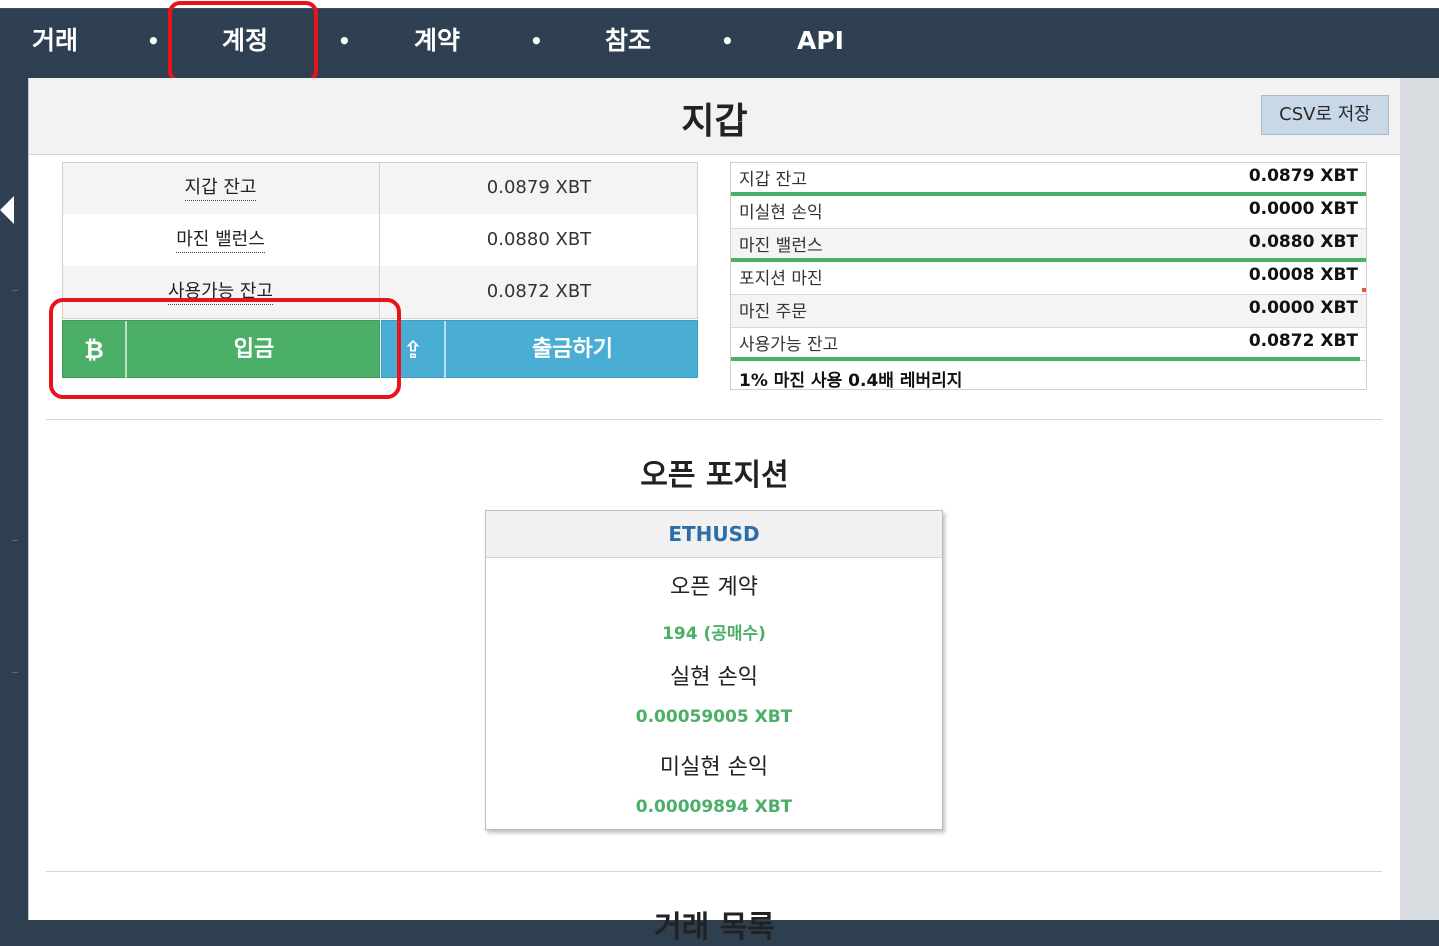 Image resolution: width=1439 pixels, height=946 pixels. I want to click on collapse-arrow-icon, so click(7, 210).